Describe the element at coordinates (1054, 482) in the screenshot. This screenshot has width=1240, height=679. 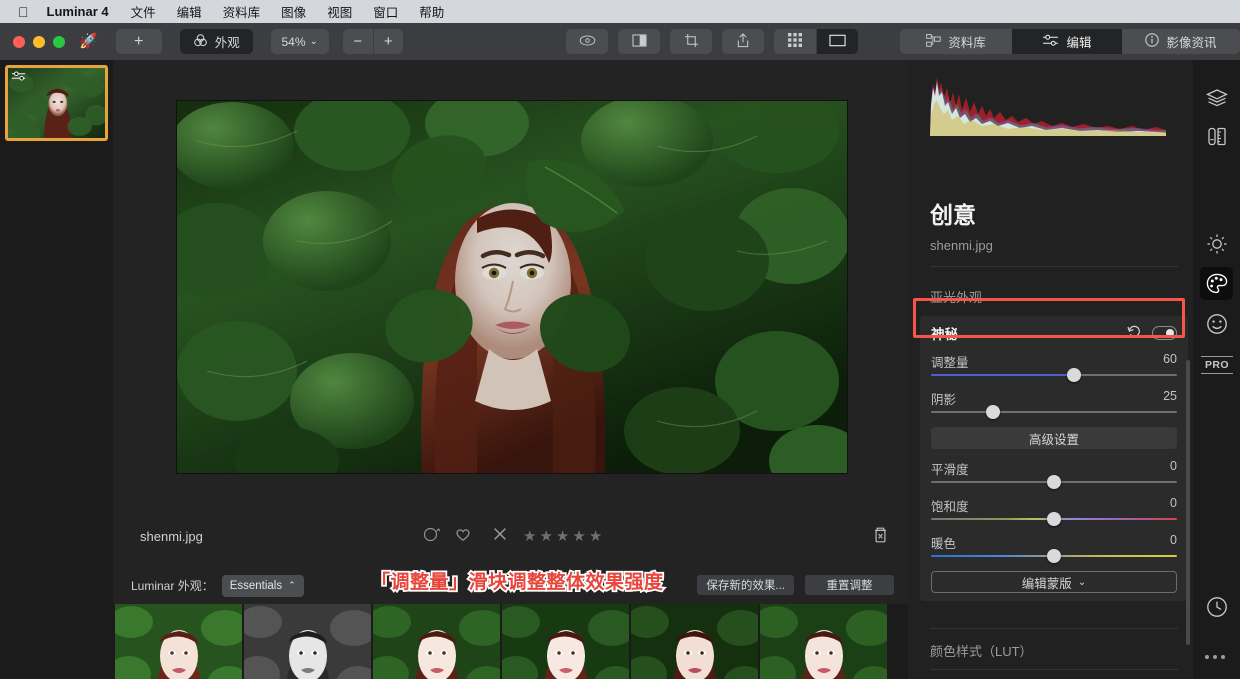
I see `slider-smoothness-handle` at that location.